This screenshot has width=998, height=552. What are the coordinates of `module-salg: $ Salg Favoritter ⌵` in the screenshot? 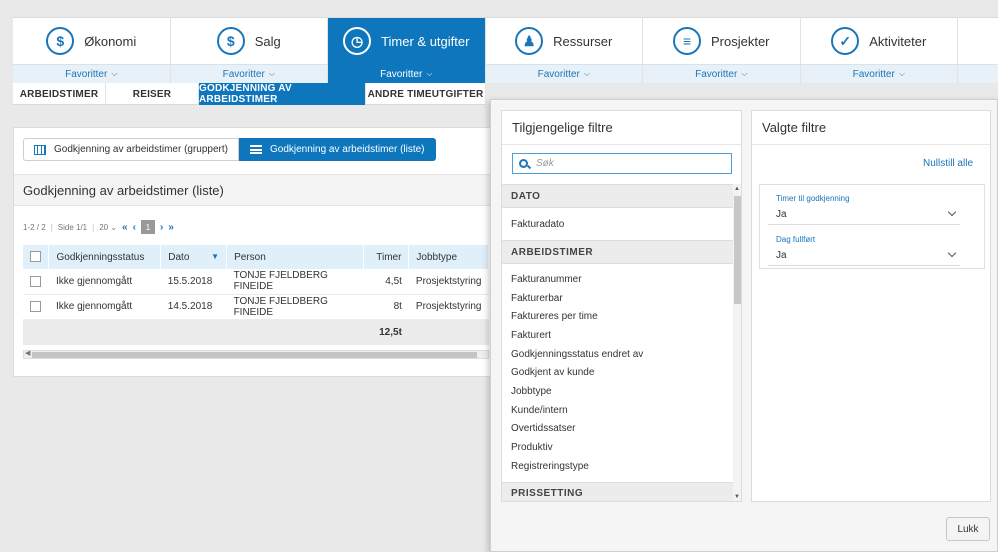 It's located at (249, 50).